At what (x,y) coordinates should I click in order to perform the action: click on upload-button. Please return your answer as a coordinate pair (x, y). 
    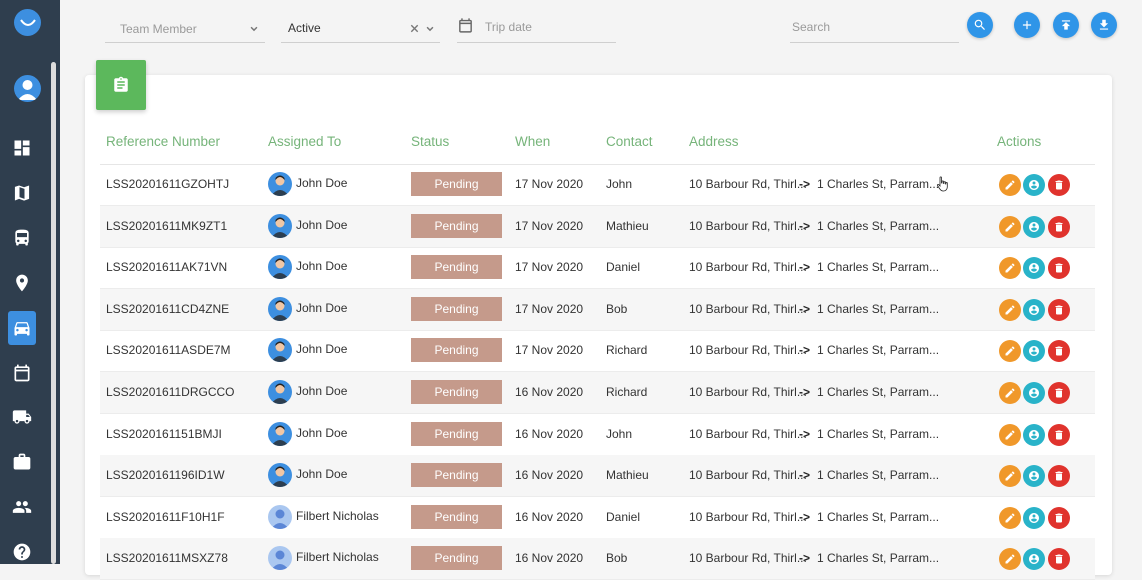
    Looking at the image, I should click on (1066, 25).